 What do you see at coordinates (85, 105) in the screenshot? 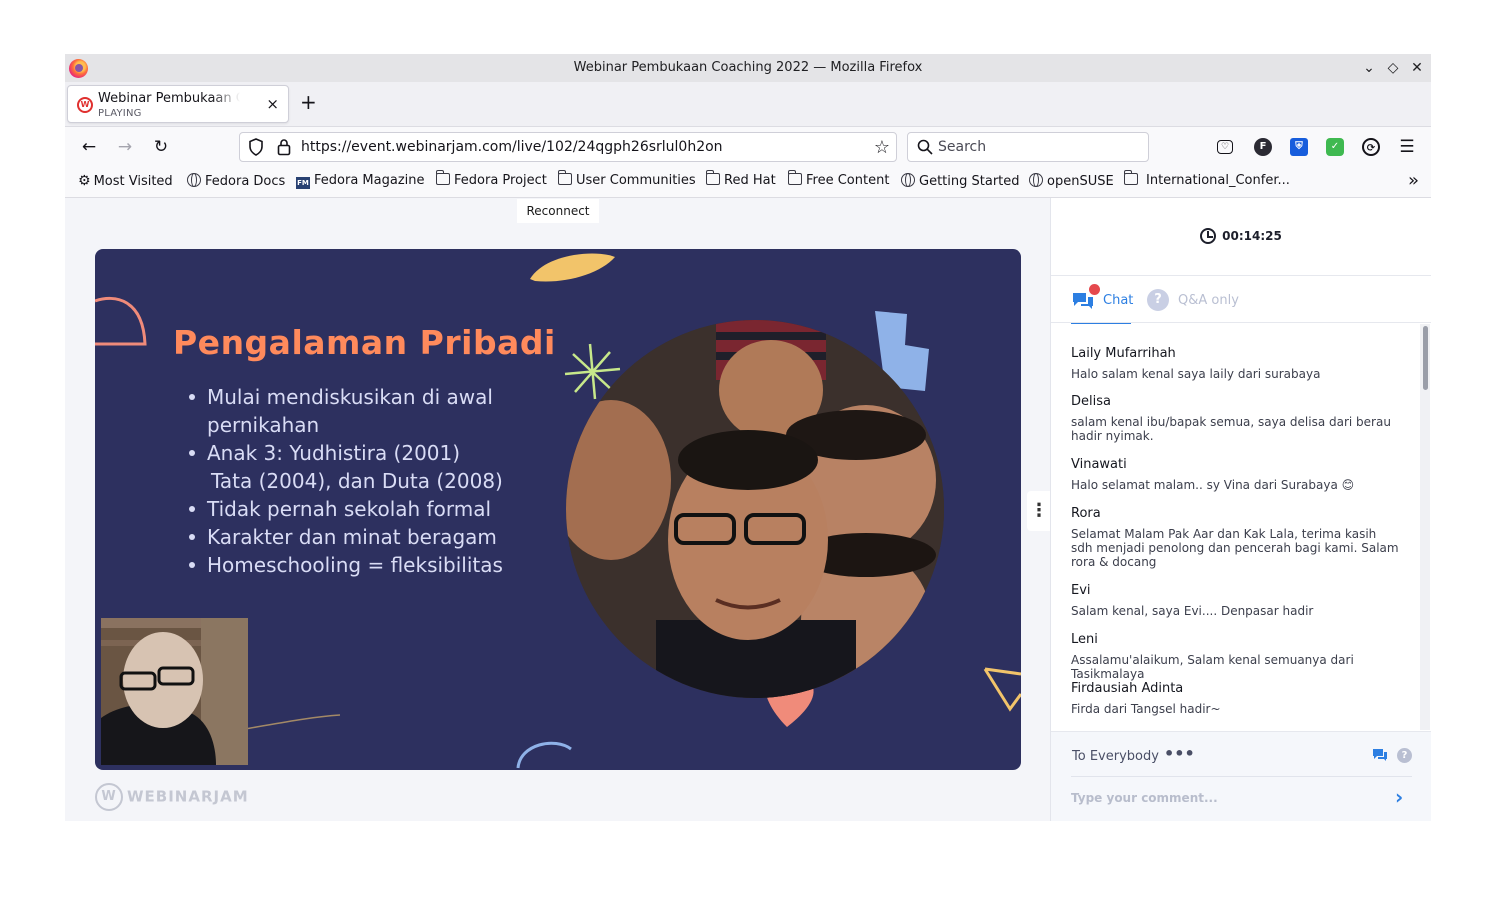
I see `webinarjam-favicon-icon: W` at bounding box center [85, 105].